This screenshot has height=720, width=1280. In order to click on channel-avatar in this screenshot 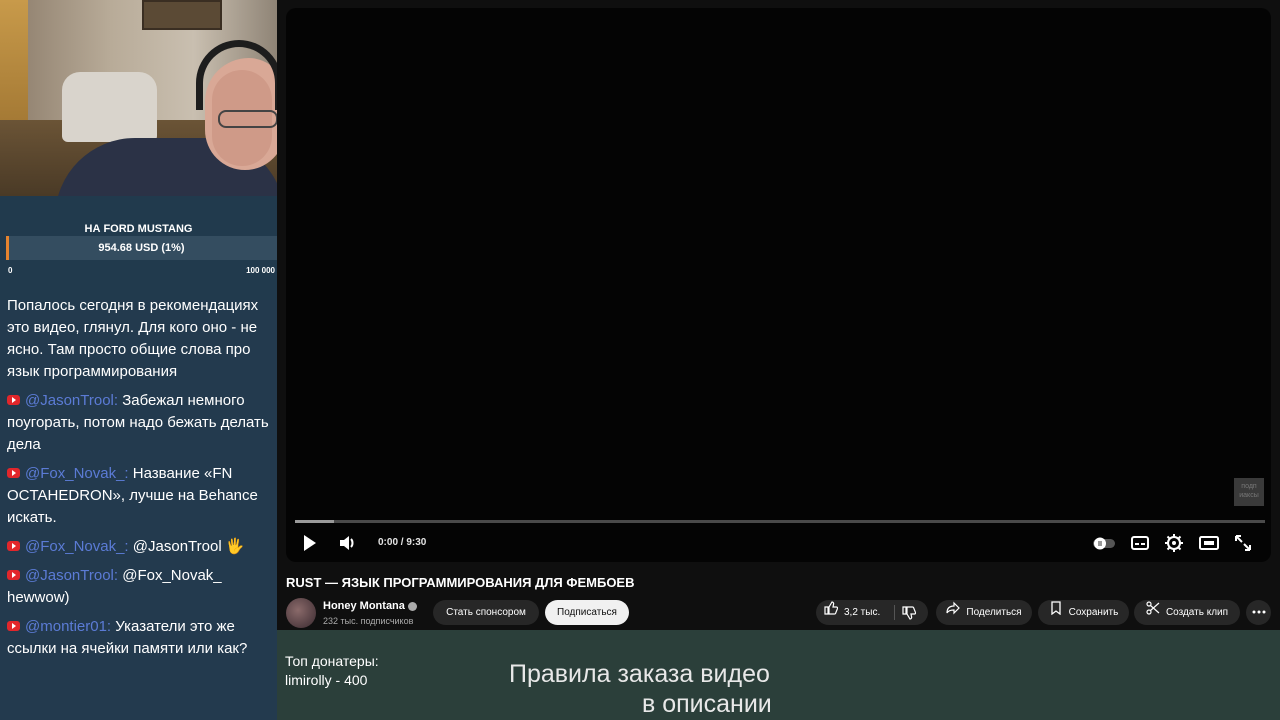, I will do `click(301, 613)`.